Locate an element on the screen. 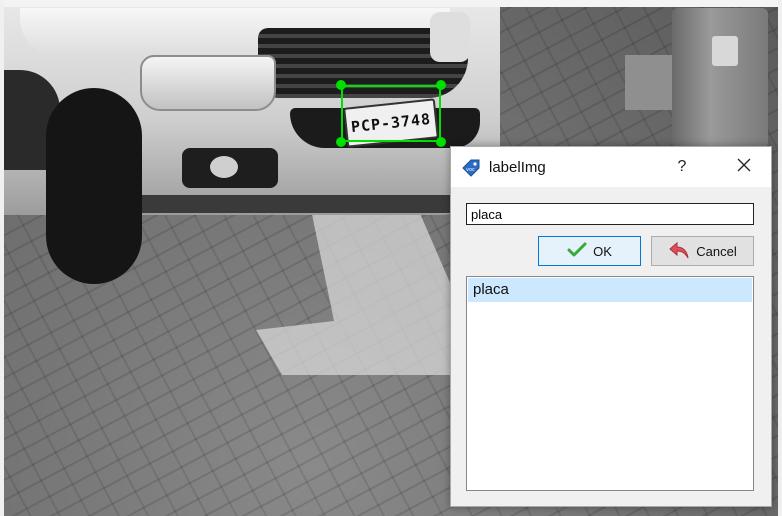 This screenshot has height=516, width=782. bbox-handle-bottom-left is located at coordinates (341, 142).